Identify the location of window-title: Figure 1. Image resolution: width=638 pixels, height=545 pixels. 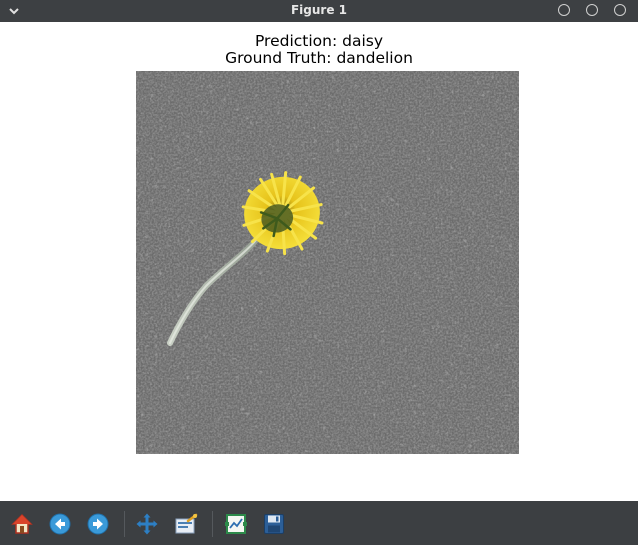
(319, 10).